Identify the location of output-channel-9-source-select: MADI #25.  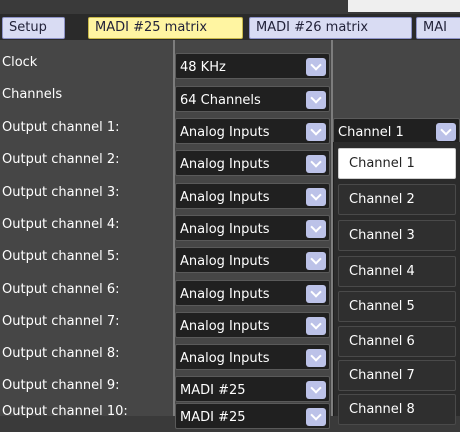
(252, 389).